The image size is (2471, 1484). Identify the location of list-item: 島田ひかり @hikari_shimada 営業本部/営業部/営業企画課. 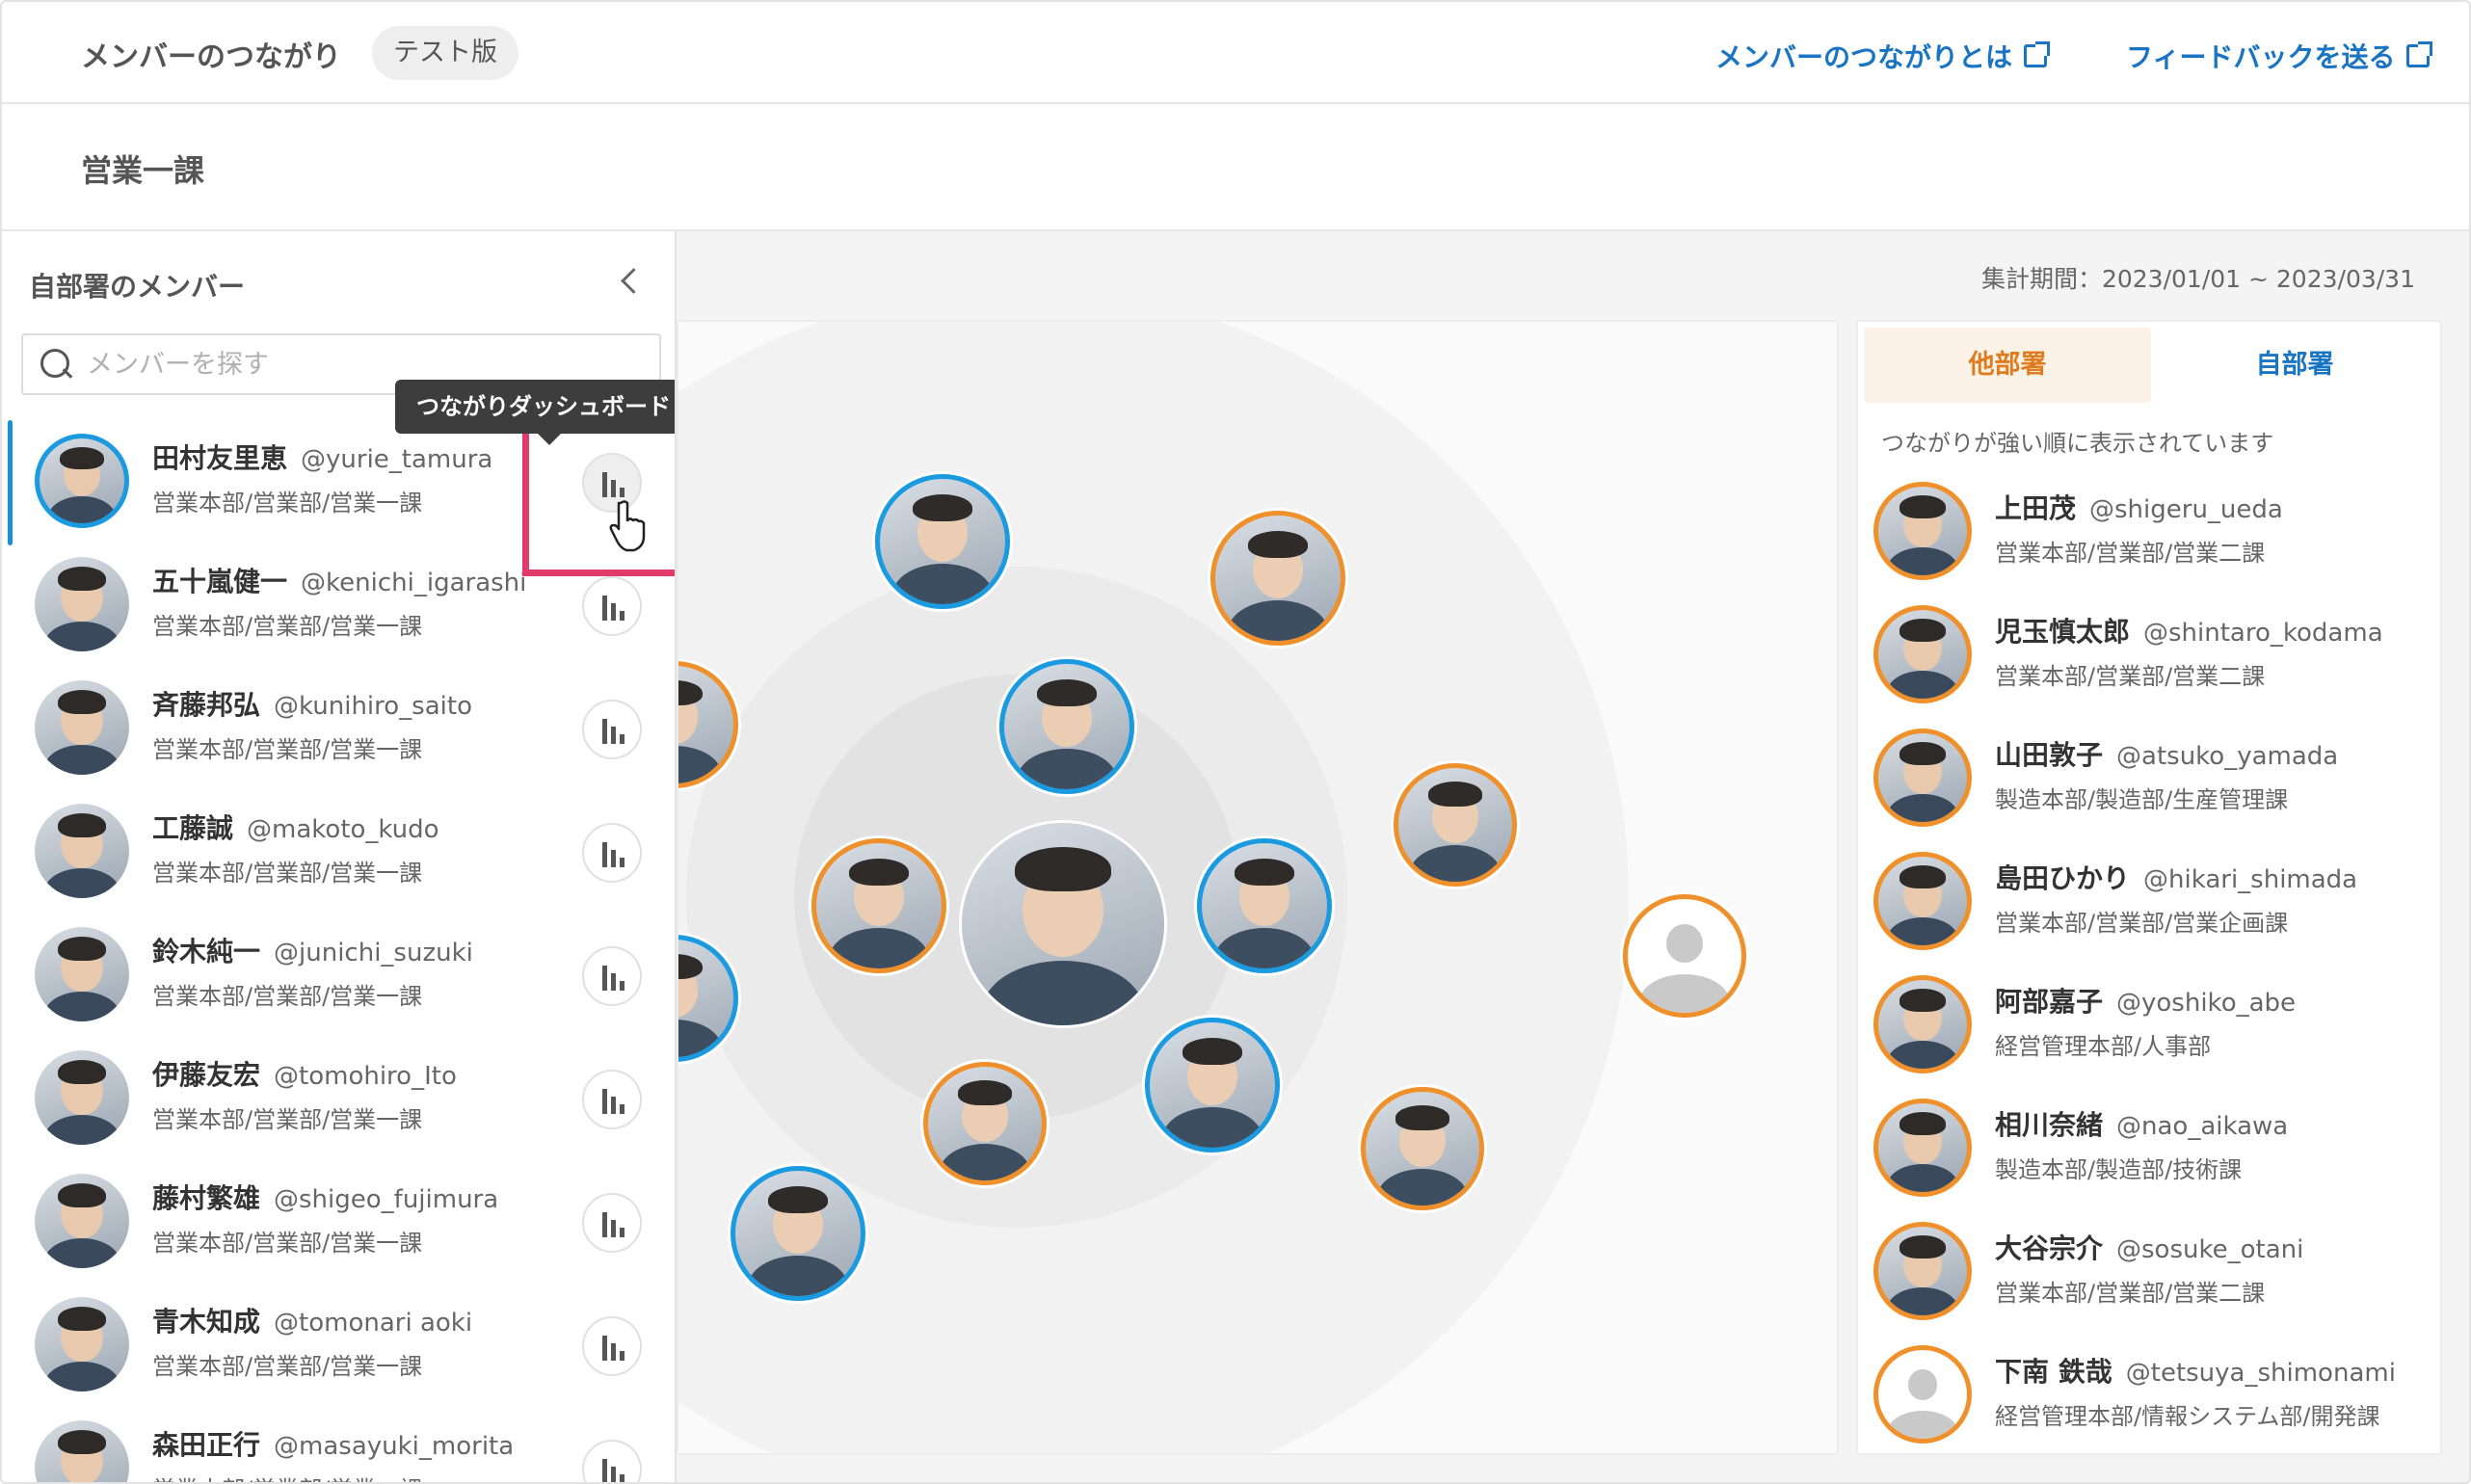
(2149, 898).